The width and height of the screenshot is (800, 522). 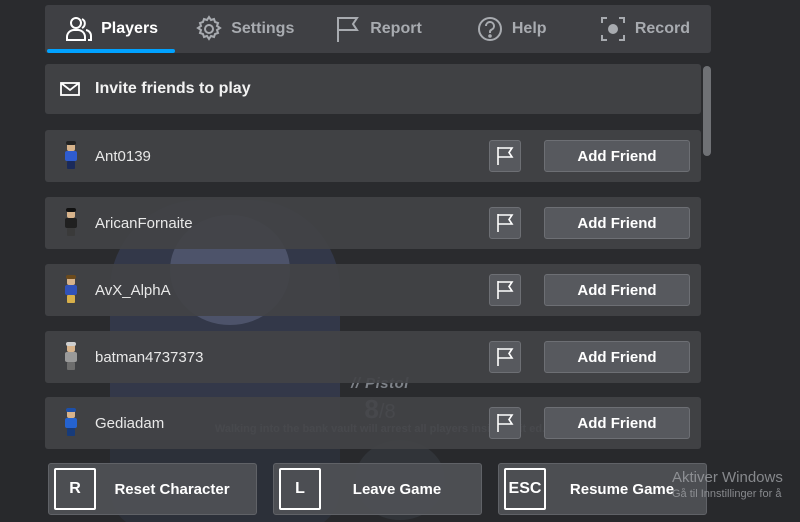 What do you see at coordinates (373, 89) in the screenshot?
I see `invite-friends-button: Invite friends to play` at bounding box center [373, 89].